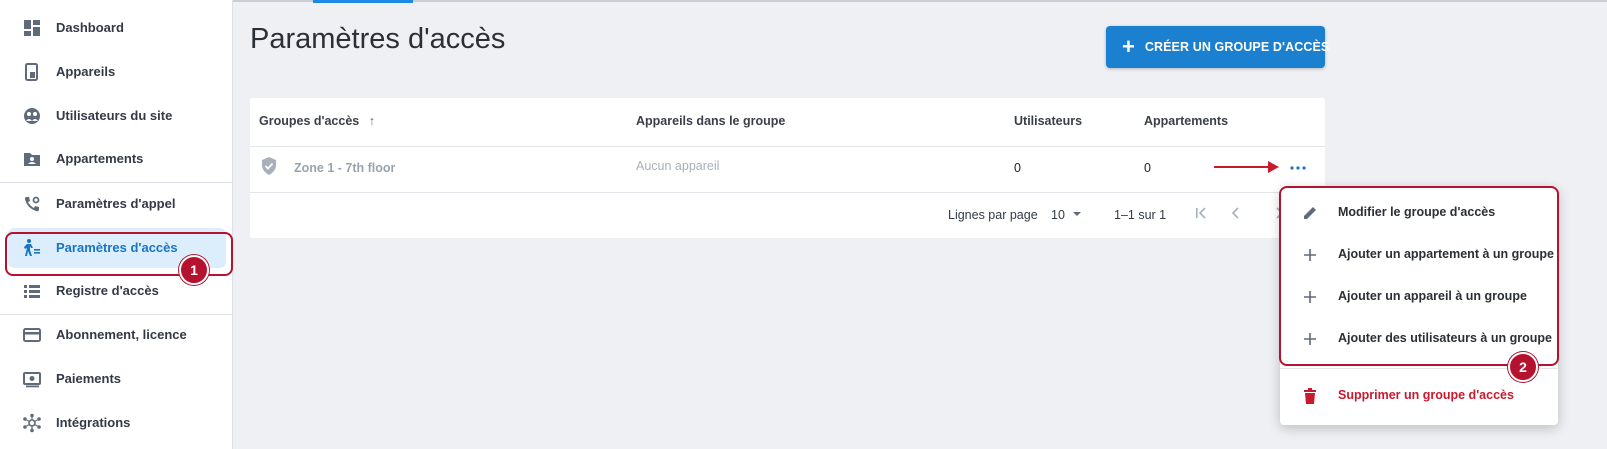 The width and height of the screenshot is (1607, 449). What do you see at coordinates (1273, 167) in the screenshot?
I see `annotation-arrow-head` at bounding box center [1273, 167].